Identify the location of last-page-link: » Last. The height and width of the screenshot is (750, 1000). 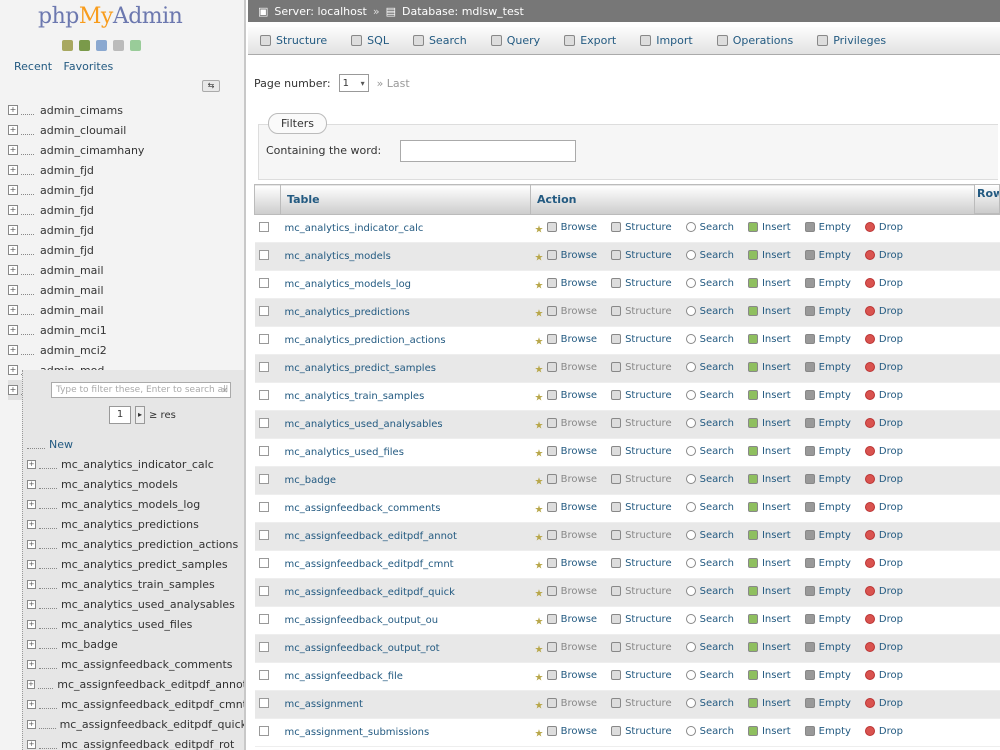
(393, 83).